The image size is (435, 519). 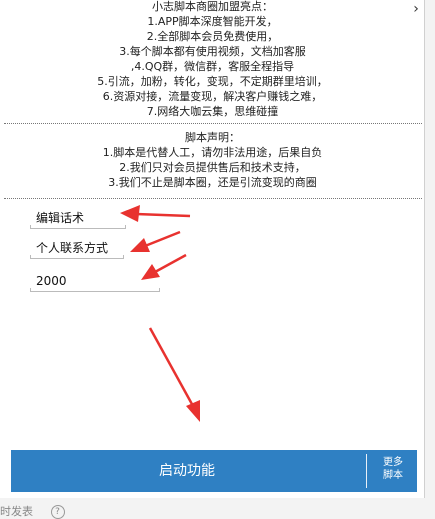 What do you see at coordinates (155, 241) in the screenshot?
I see `arrow-to-contact-input` at bounding box center [155, 241].